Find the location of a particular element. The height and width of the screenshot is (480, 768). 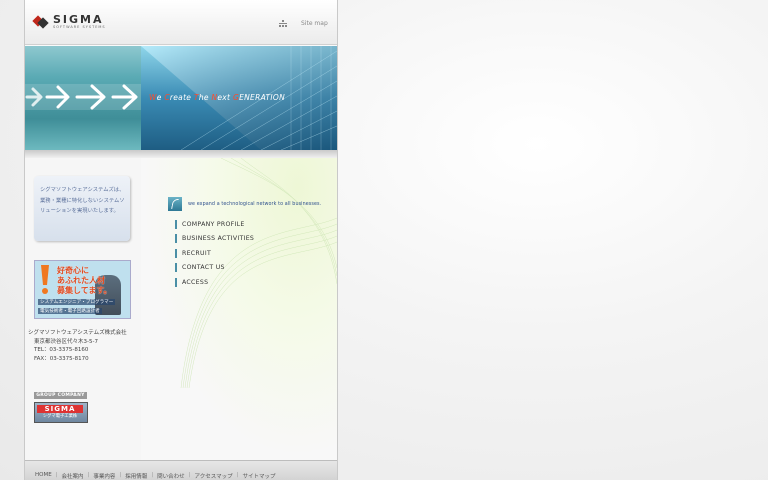

sitemap-icon is located at coordinates (283, 23).